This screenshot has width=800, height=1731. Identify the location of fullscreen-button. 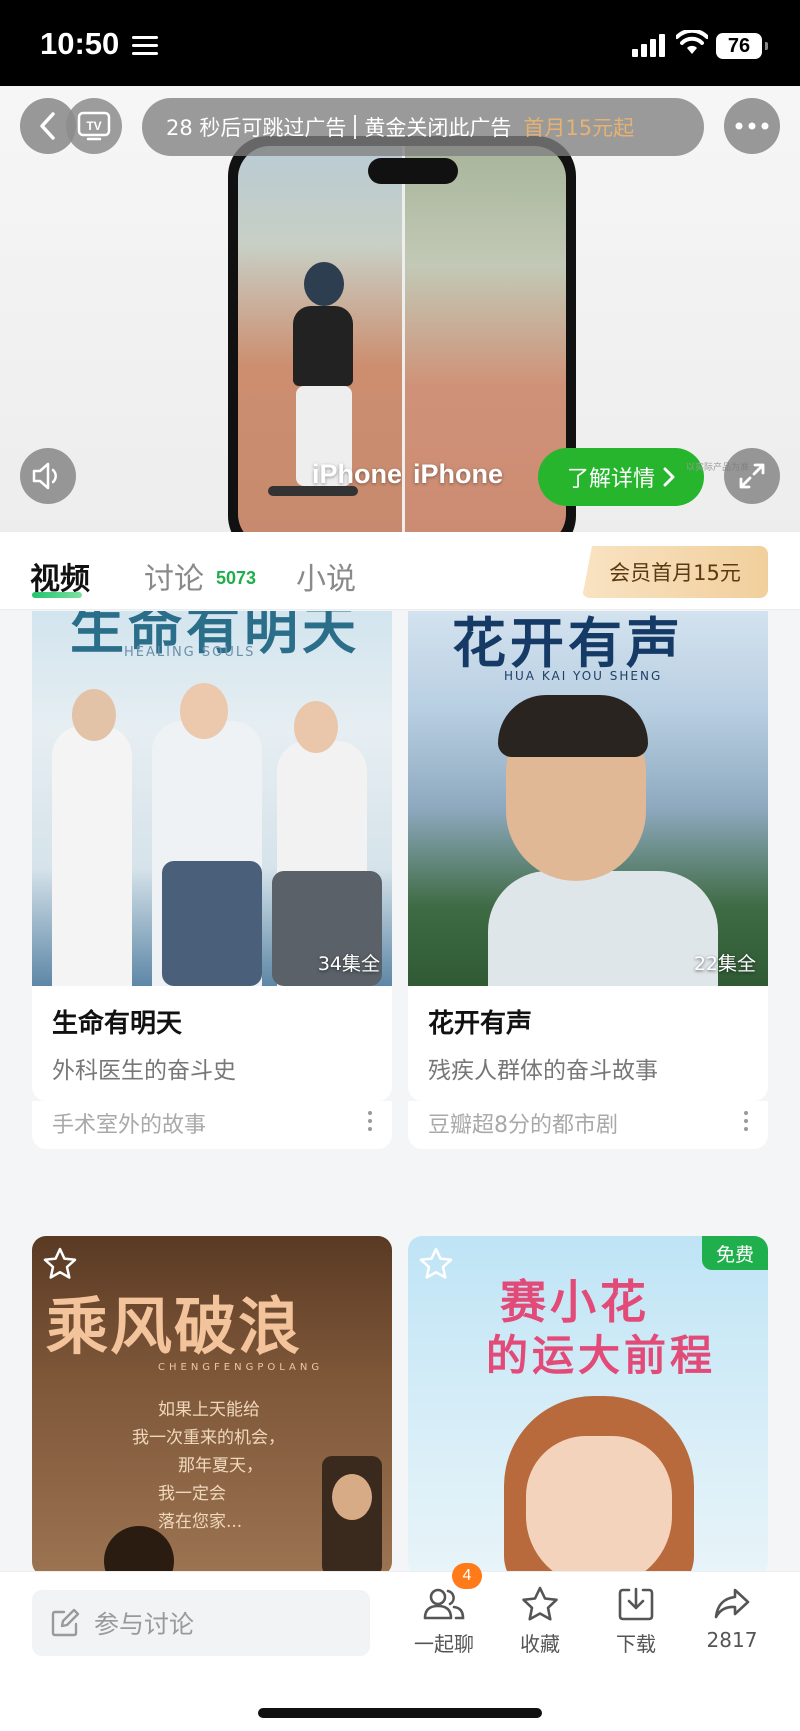
(752, 476).